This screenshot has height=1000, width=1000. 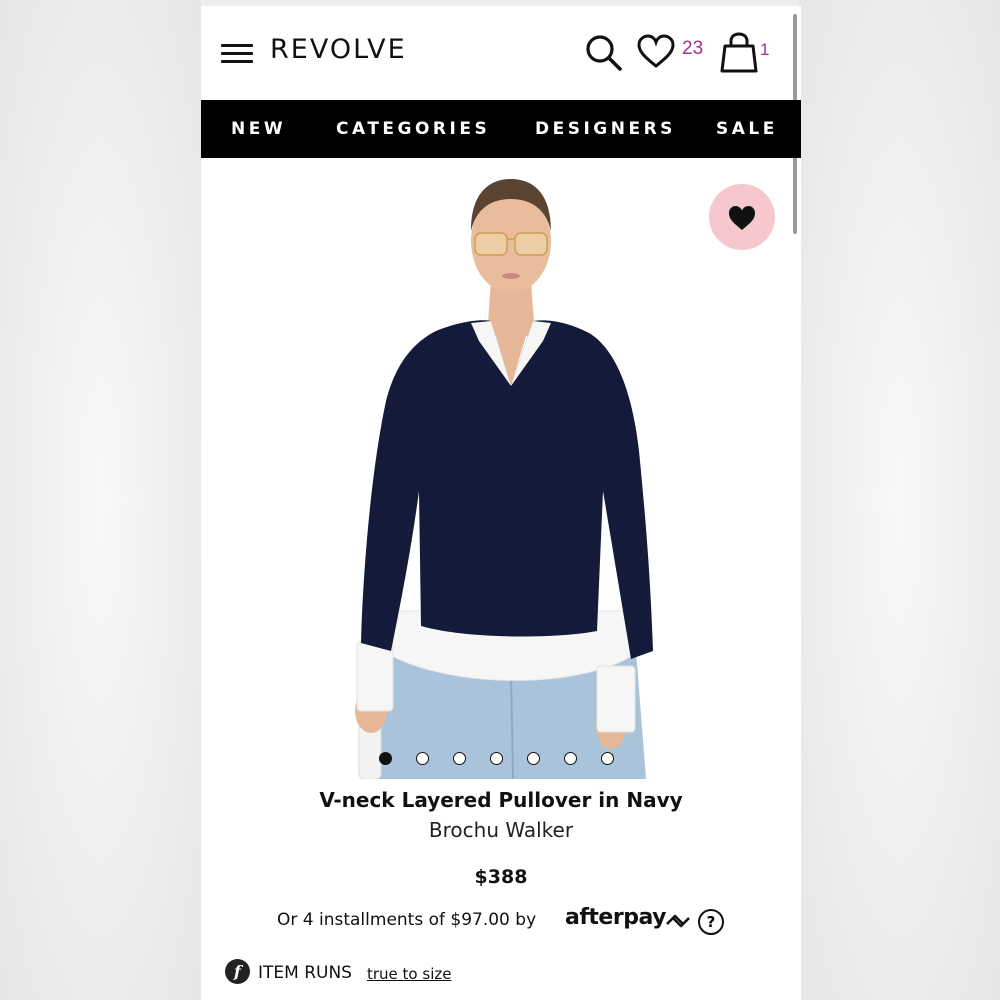 I want to click on fit-icon: f, so click(x=237, y=971).